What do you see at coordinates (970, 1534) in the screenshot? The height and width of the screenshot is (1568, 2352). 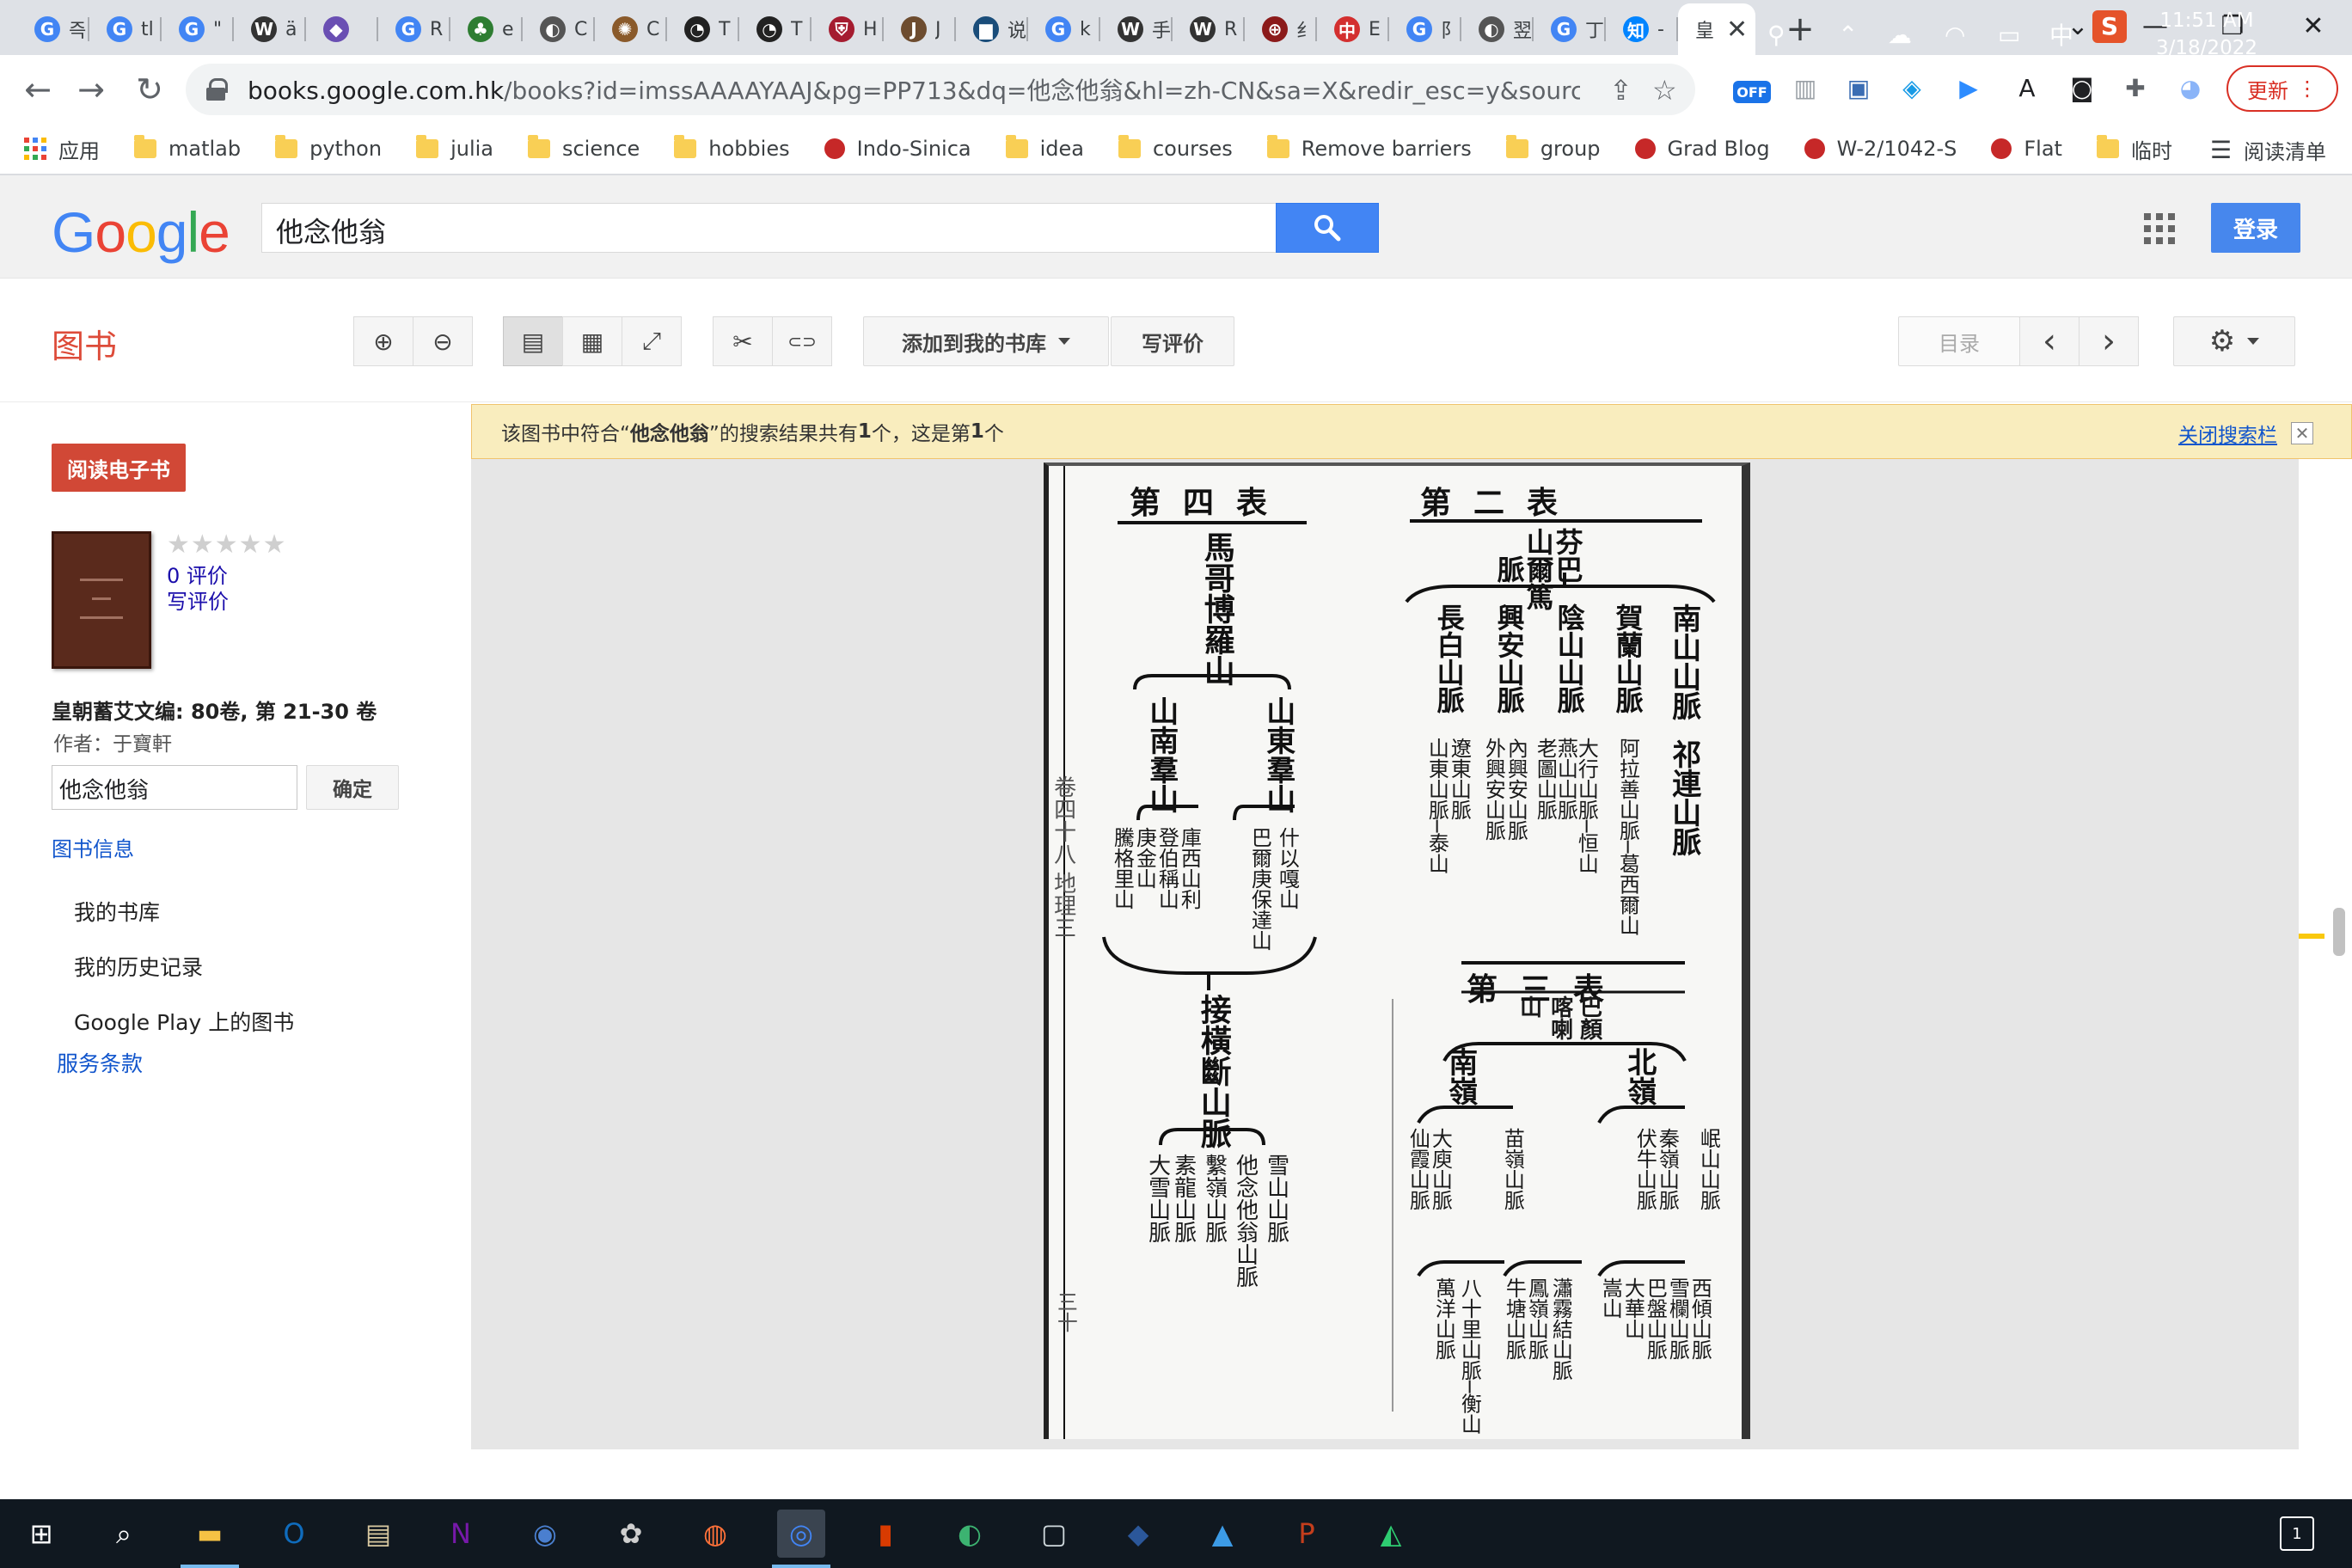 I see `app-icon: ◐` at bounding box center [970, 1534].